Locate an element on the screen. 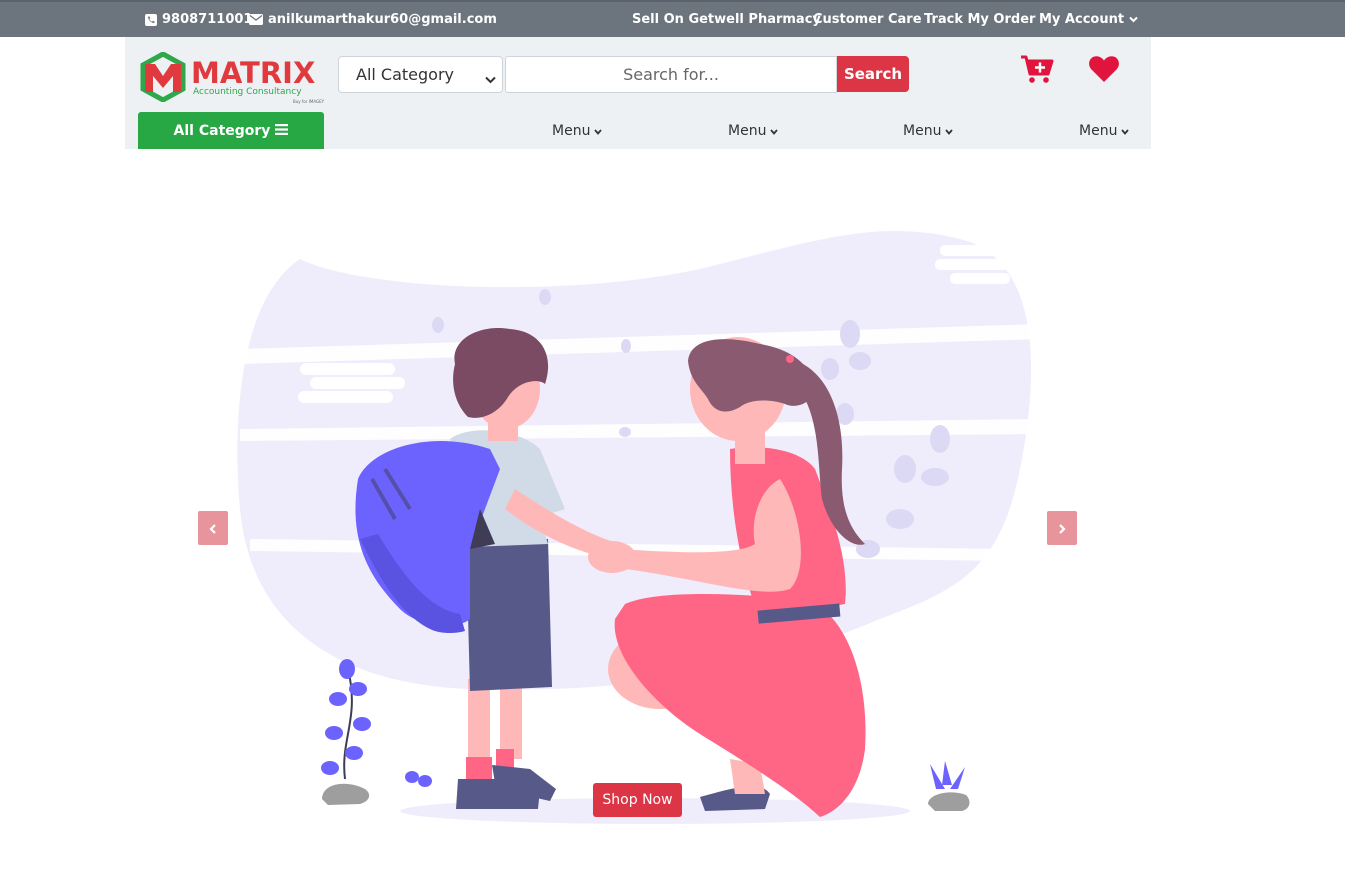  chevron-left-icon is located at coordinates (213, 528).